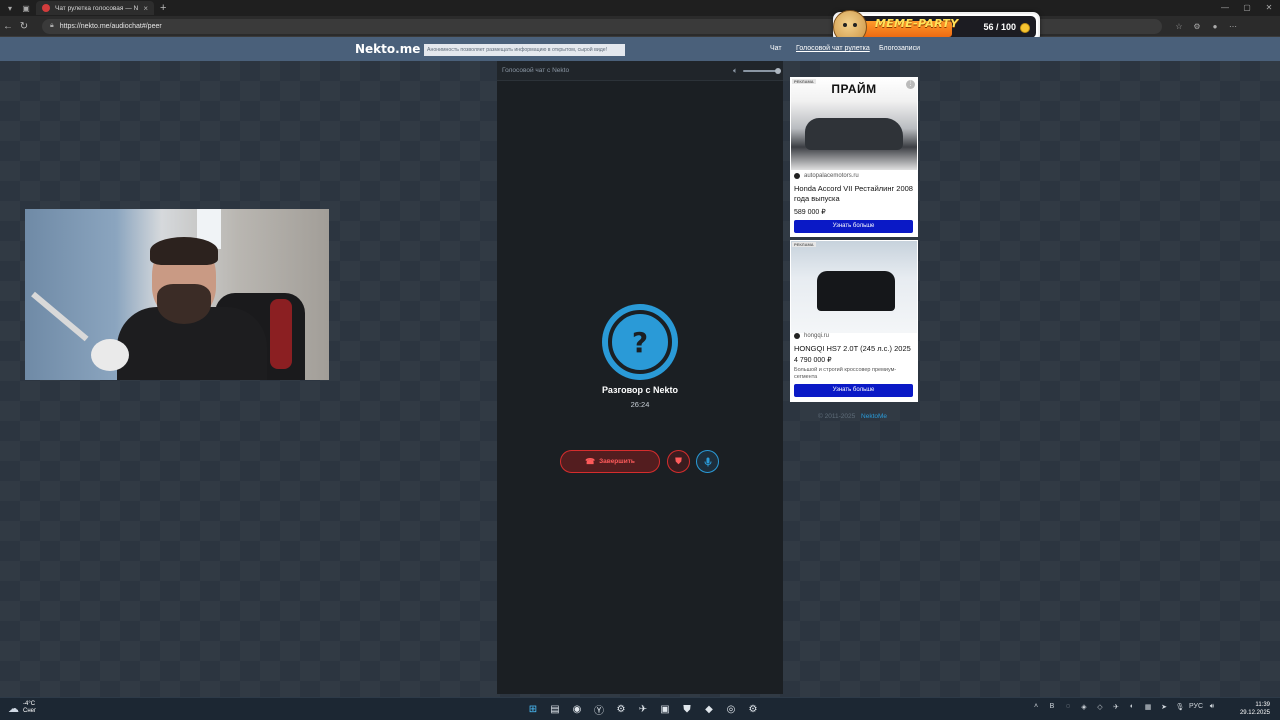 The width and height of the screenshot is (1280, 720). Describe the element at coordinates (811, 336) in the screenshot. I see `ad-domain: hongqi.ru` at that location.